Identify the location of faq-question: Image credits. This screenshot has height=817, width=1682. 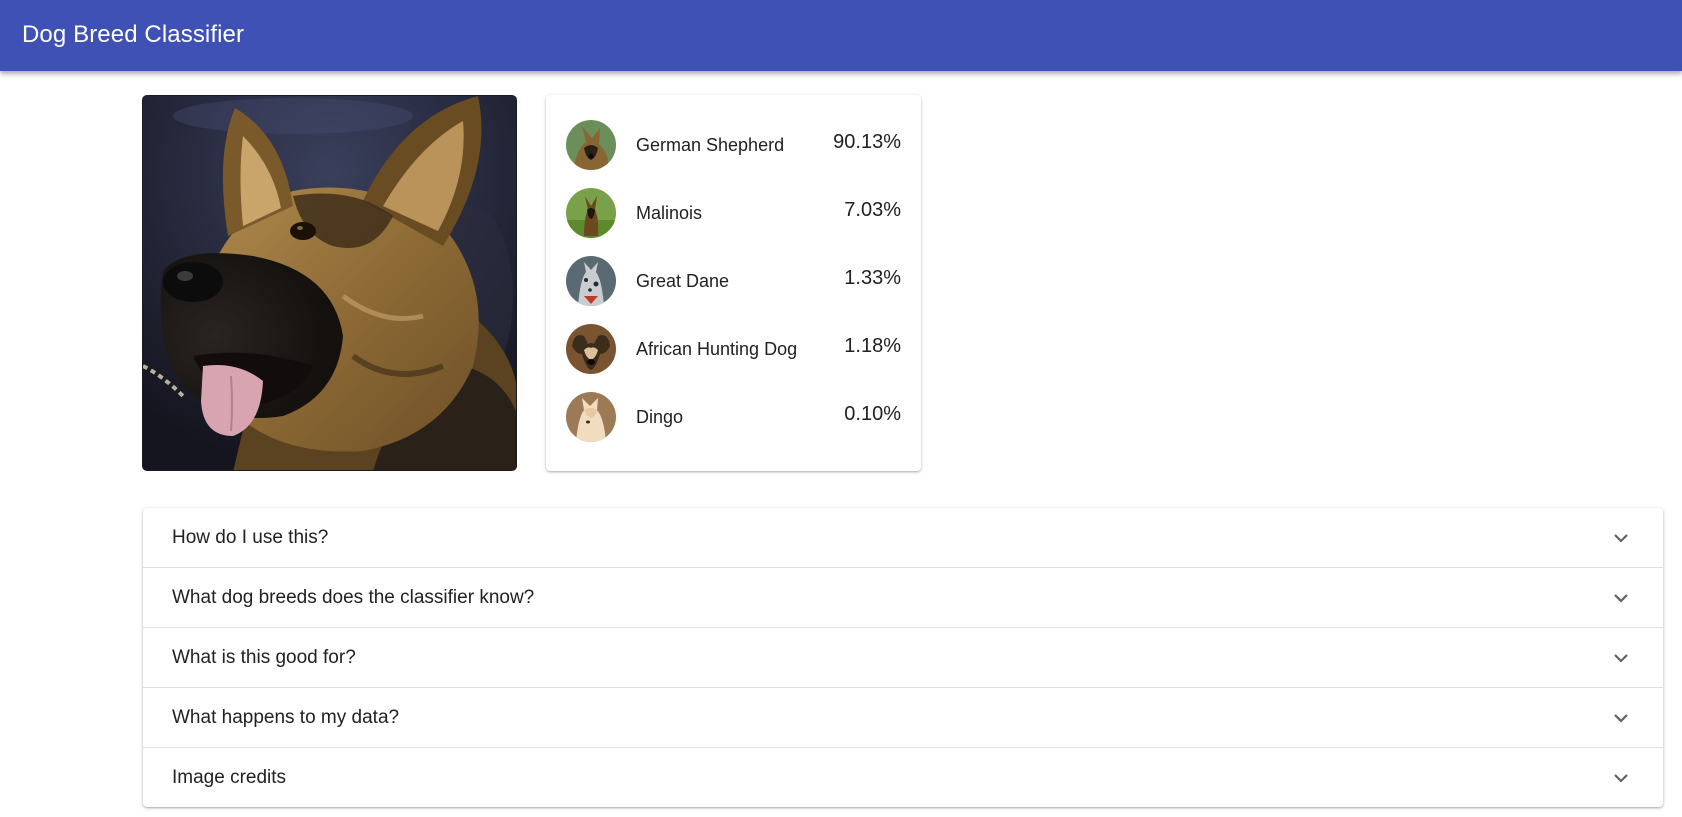
(229, 777).